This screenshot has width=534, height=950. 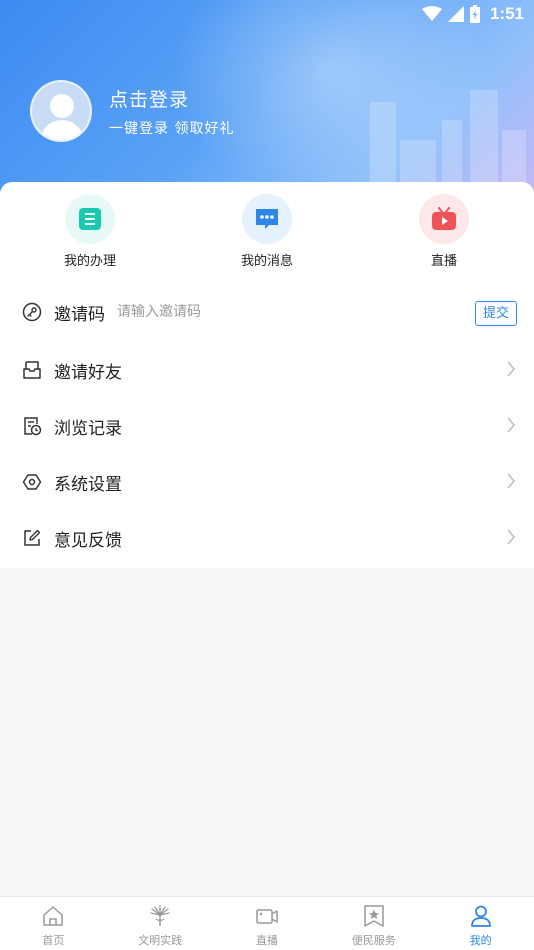 What do you see at coordinates (88, 484) in the screenshot?
I see `menu-item-label: 系统设置` at bounding box center [88, 484].